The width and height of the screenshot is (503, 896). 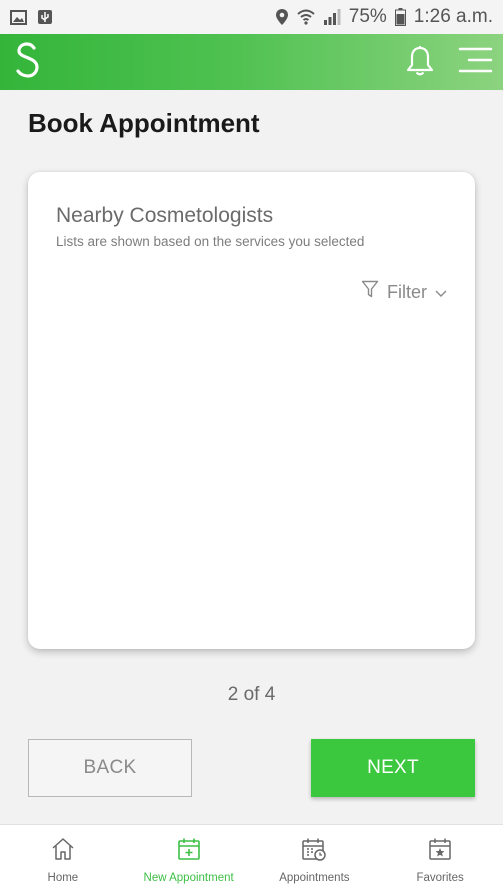 I want to click on wifi-icon, so click(x=306, y=17).